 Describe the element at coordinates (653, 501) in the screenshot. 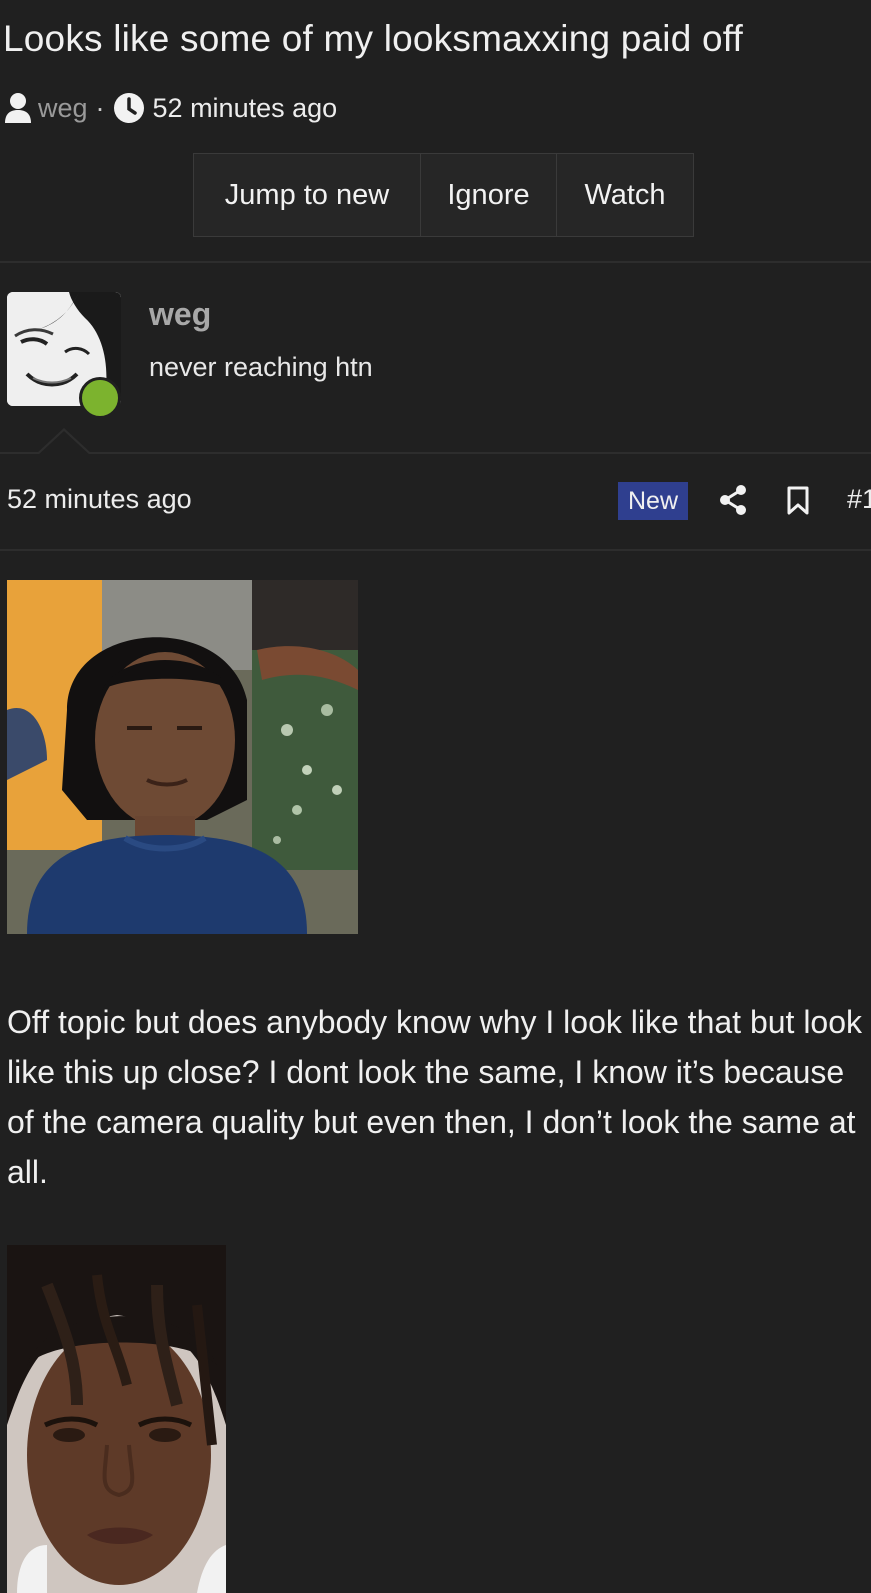

I see `new-badge: New` at that location.